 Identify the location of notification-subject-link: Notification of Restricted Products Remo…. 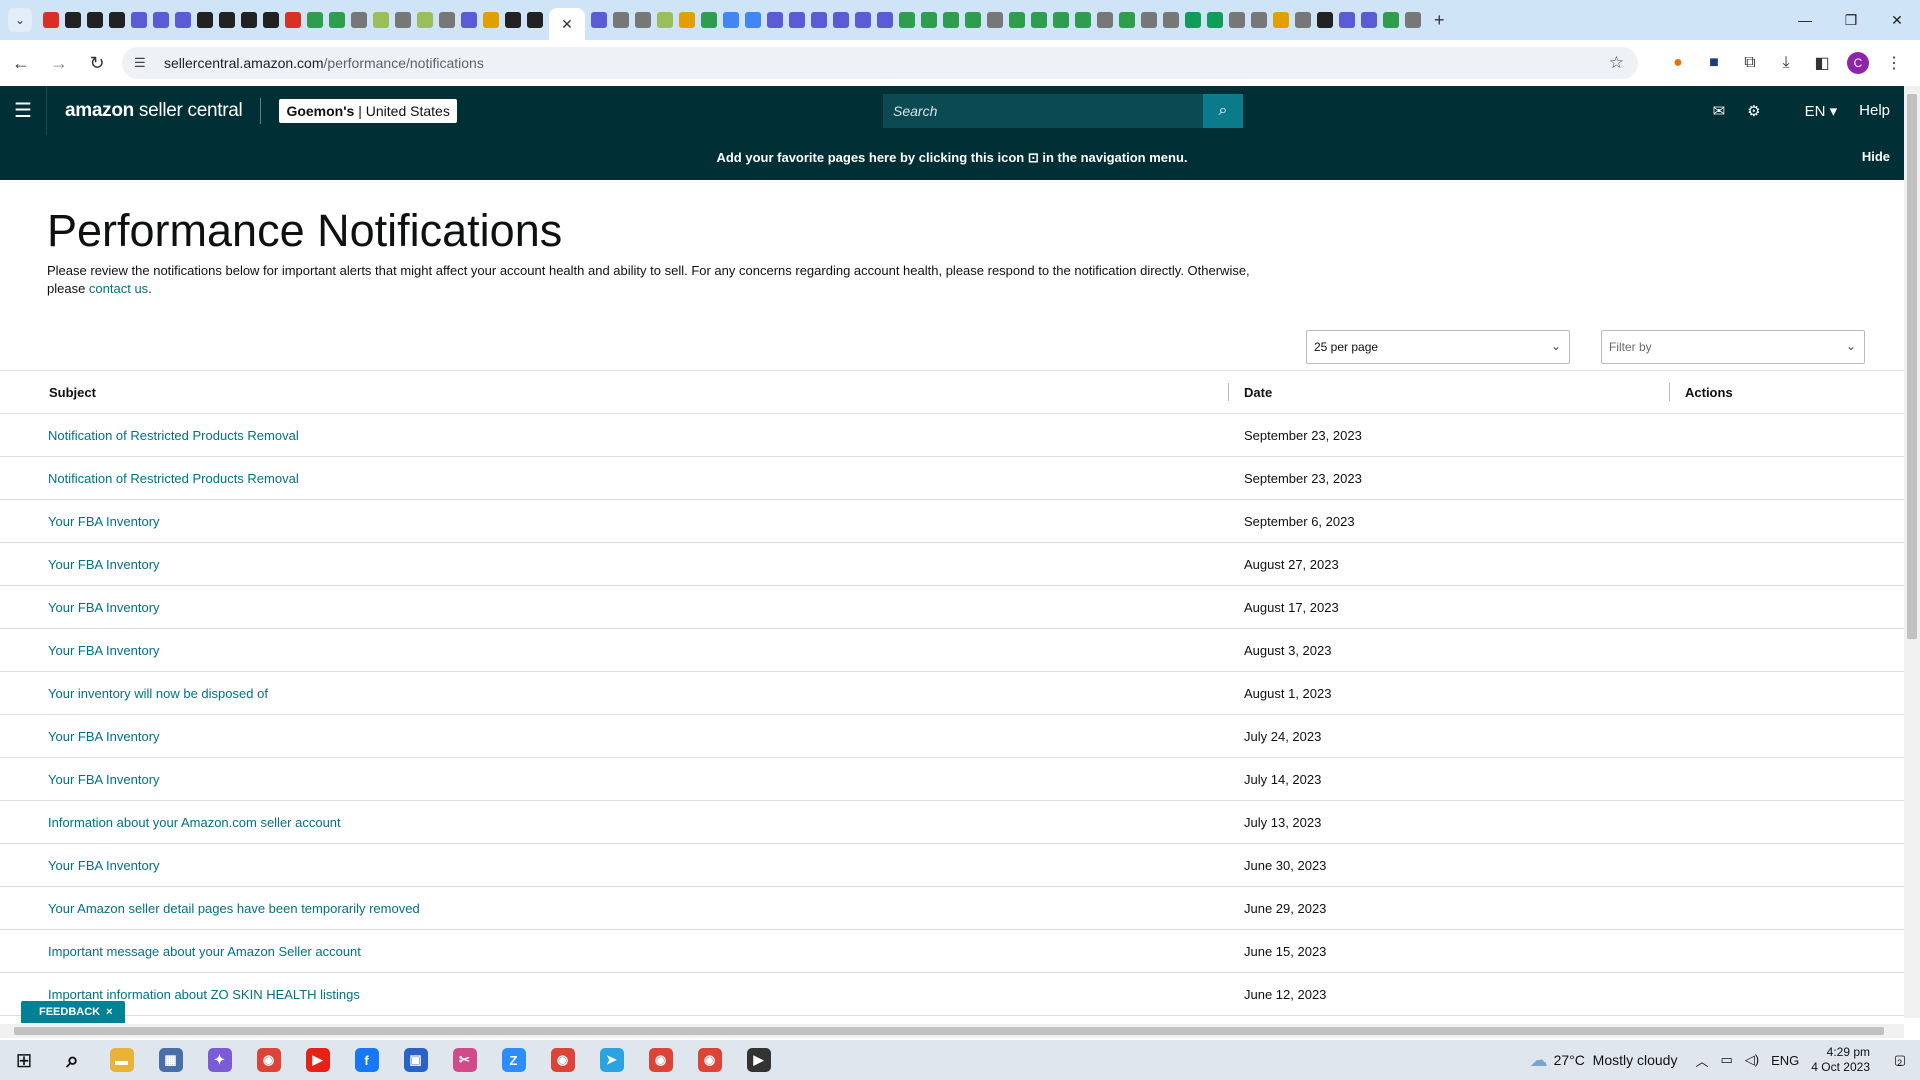
(173, 435).